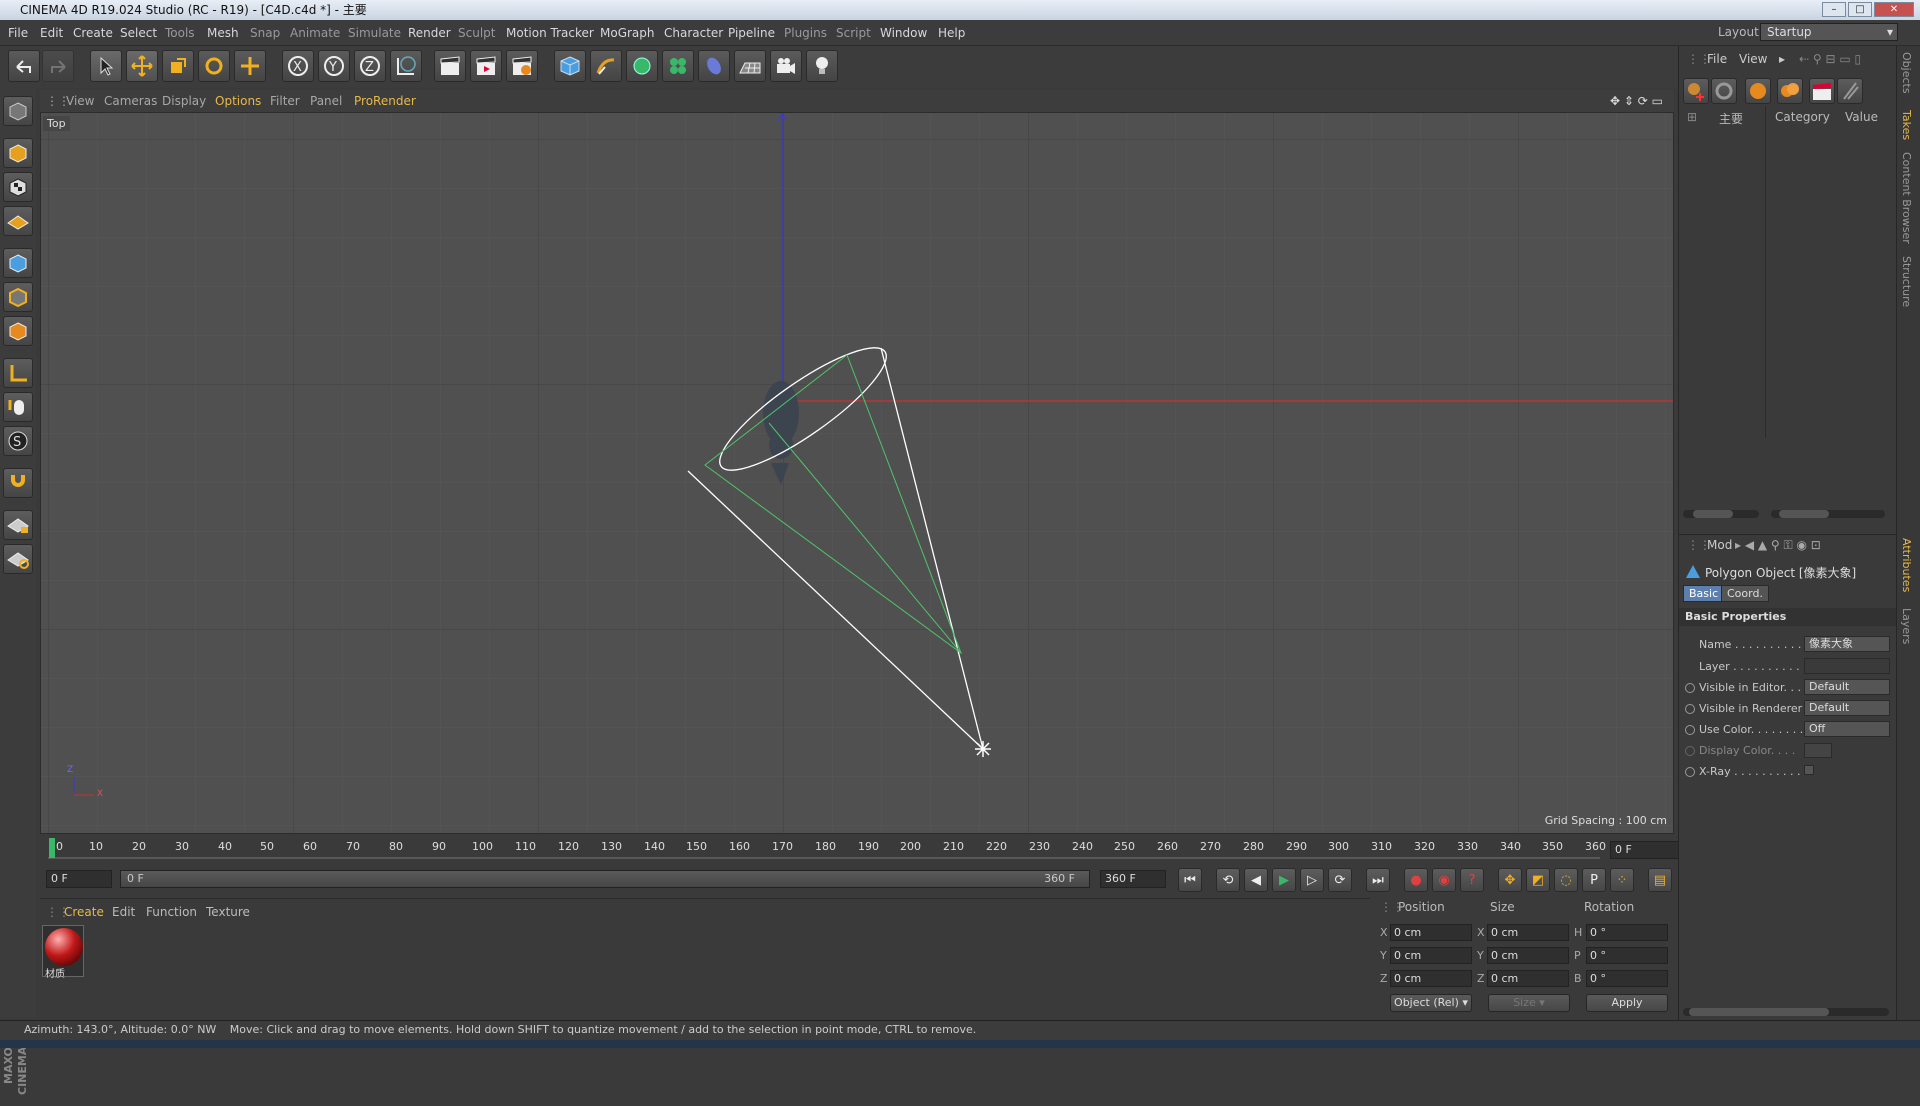  Describe the element at coordinates (627, 33) in the screenshot. I see `menu-mograph: MoGraph` at that location.